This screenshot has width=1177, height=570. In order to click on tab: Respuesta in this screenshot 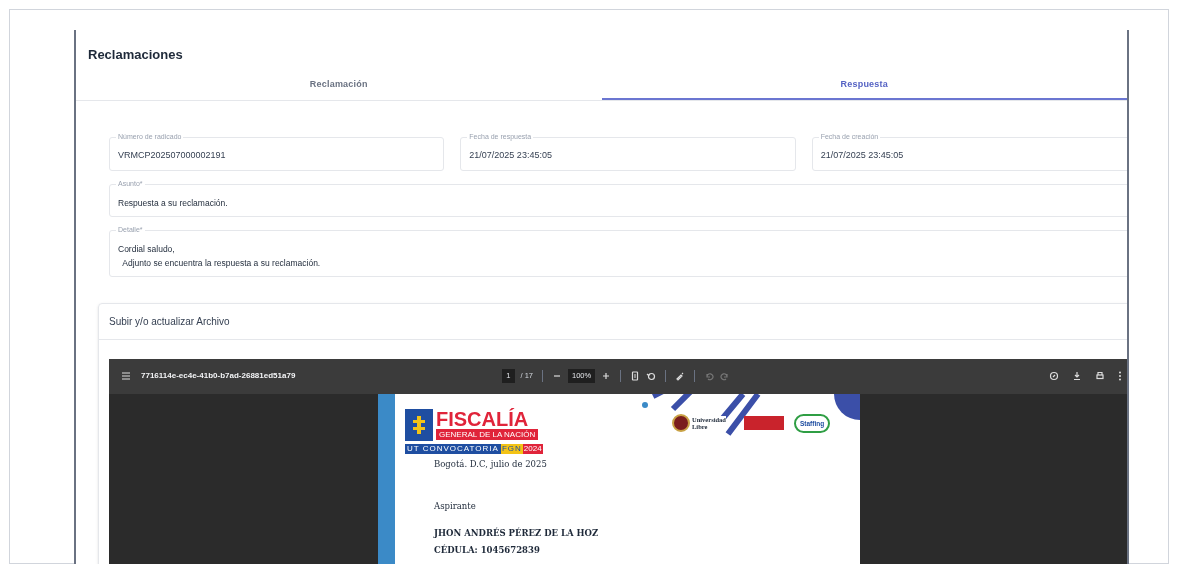, I will do `click(864, 86)`.